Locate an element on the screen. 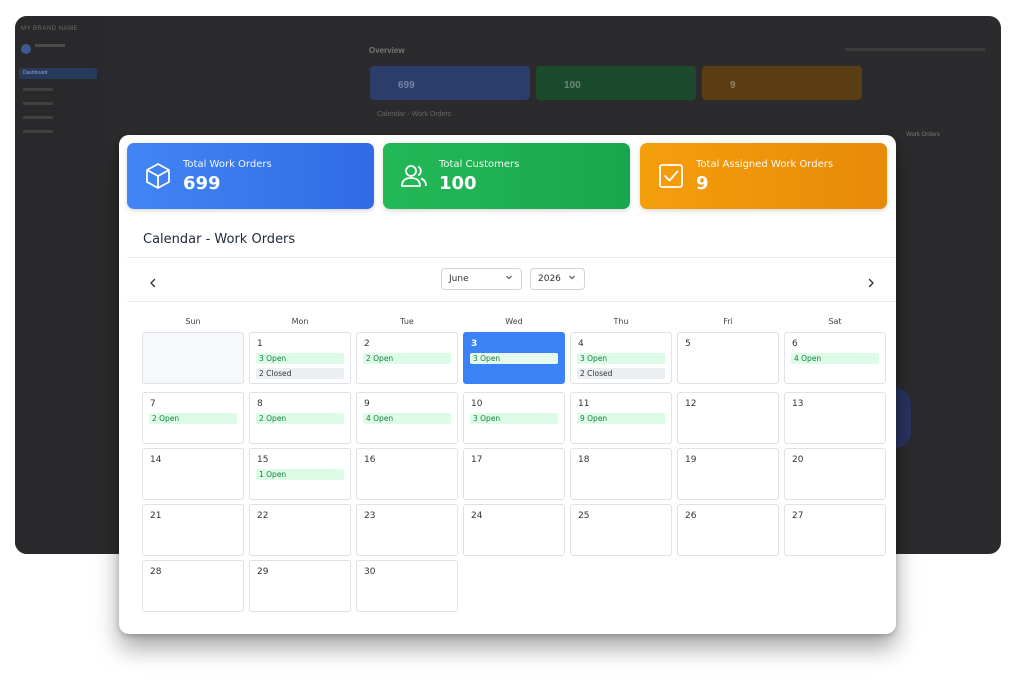  day-number: 17 is located at coordinates (477, 460).